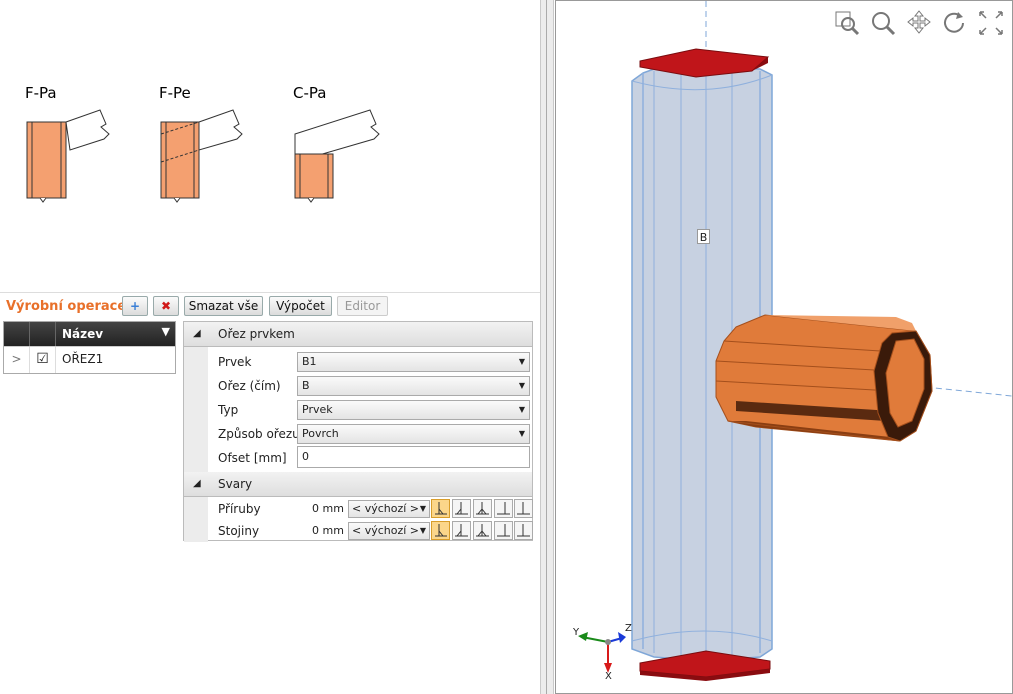 The width and height of the screenshot is (1013, 694). I want to click on pane-splitter, so click(547, 347).